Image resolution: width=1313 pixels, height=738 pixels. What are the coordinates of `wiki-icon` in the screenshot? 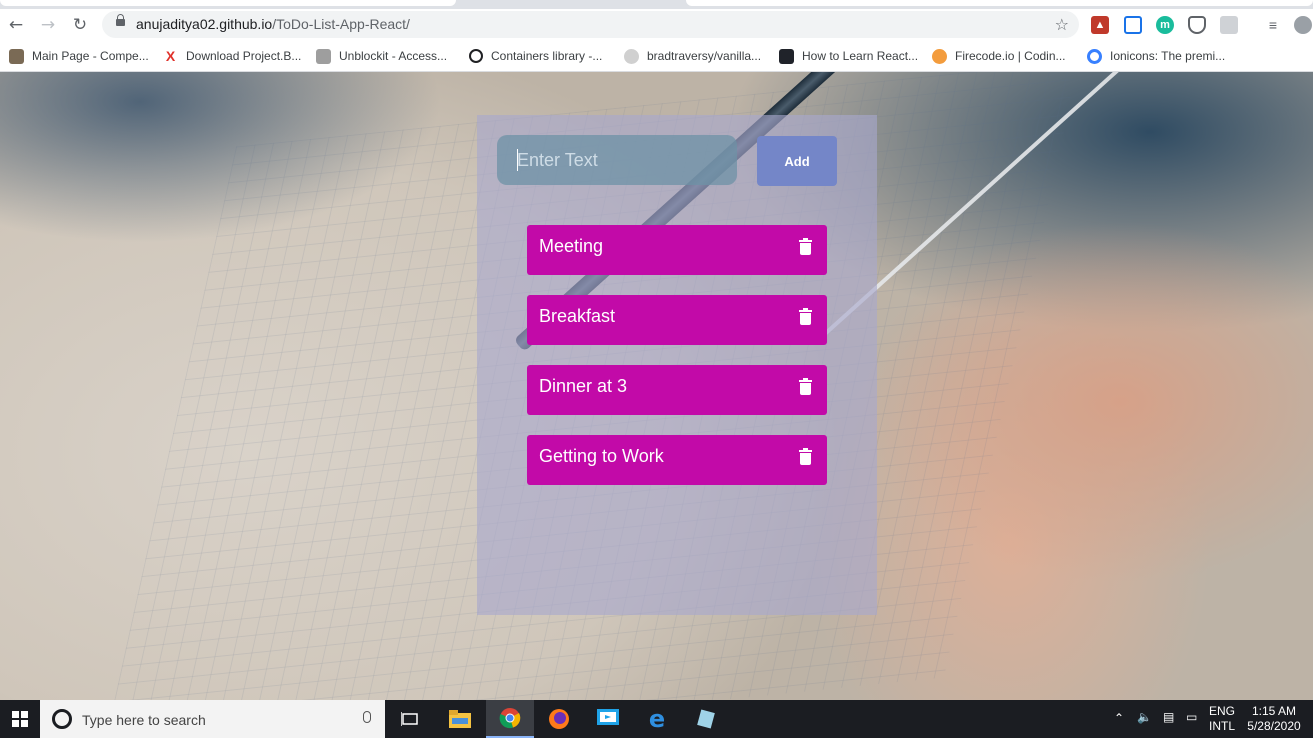 It's located at (16, 56).